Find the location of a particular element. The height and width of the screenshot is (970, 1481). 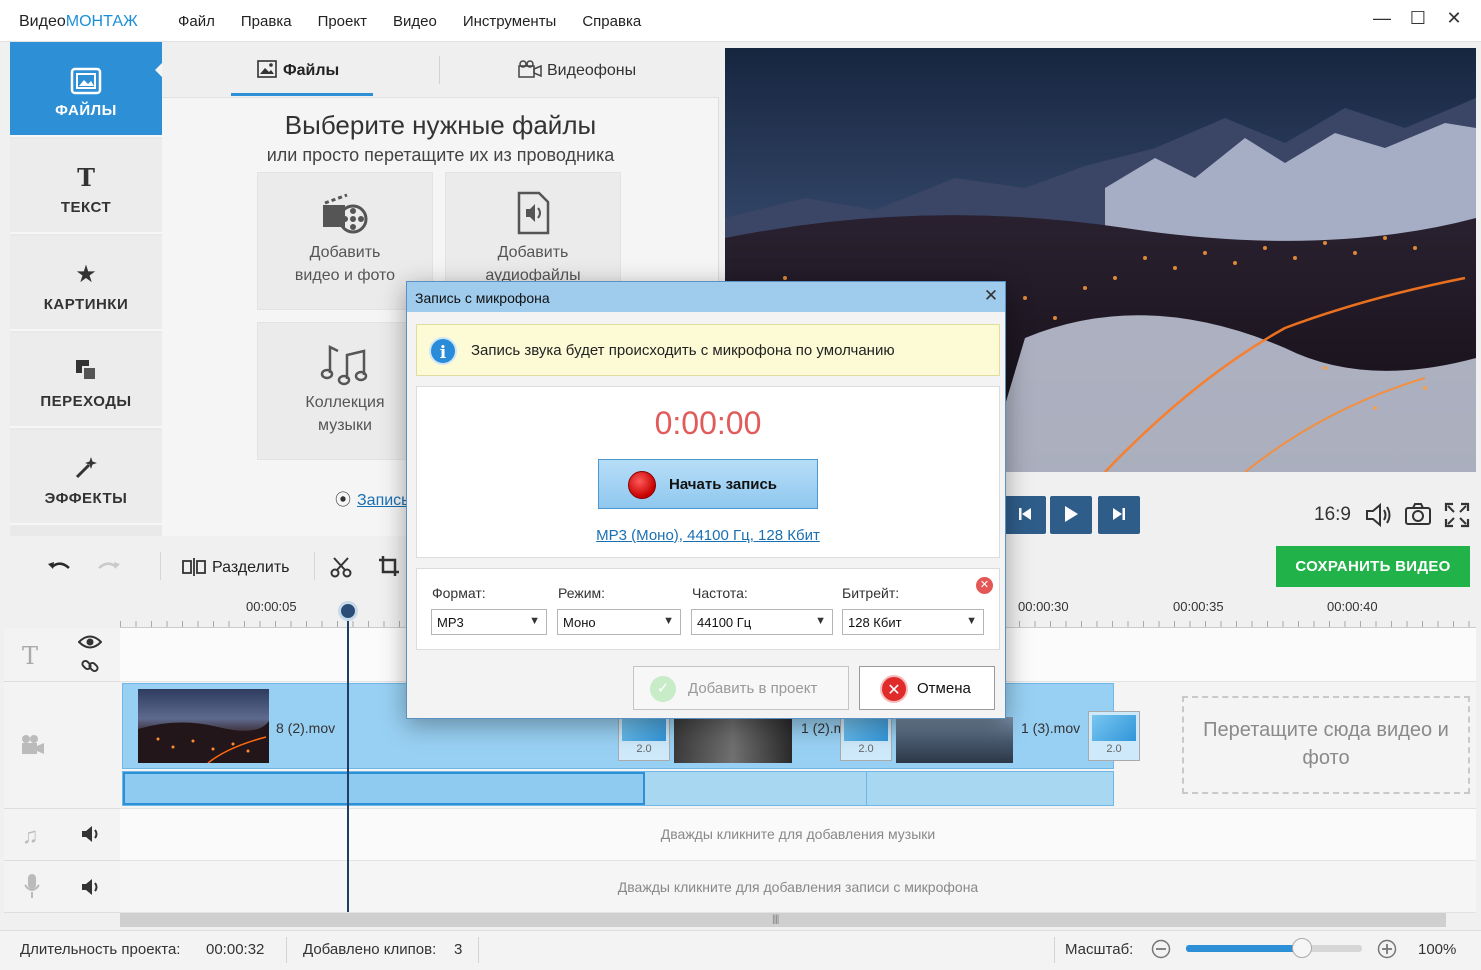

mode-label: Режим: is located at coordinates (582, 593).